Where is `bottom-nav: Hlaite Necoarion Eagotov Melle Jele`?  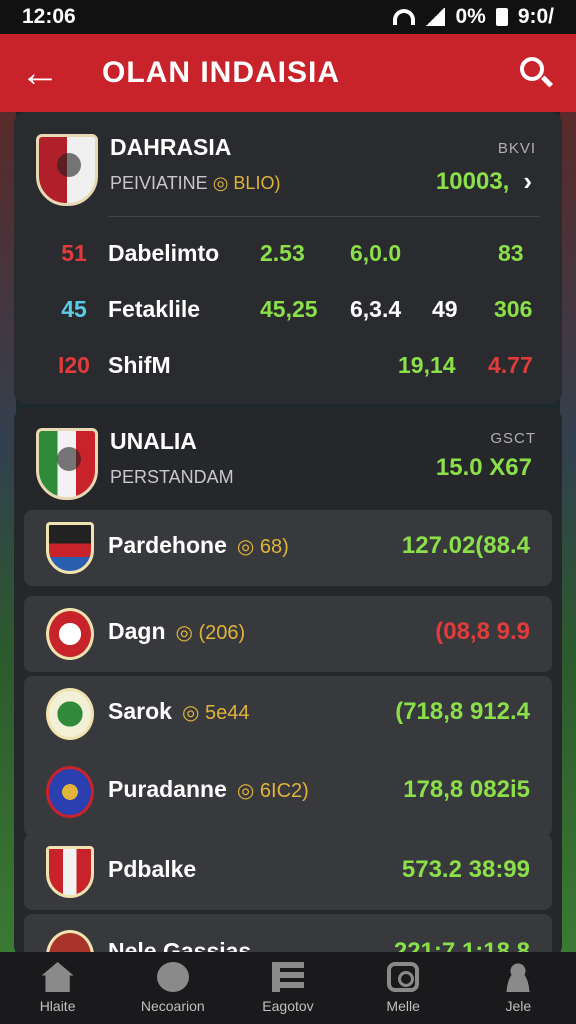
bottom-nav: Hlaite Necoarion Eagotov Melle Jele is located at coordinates (288, 988).